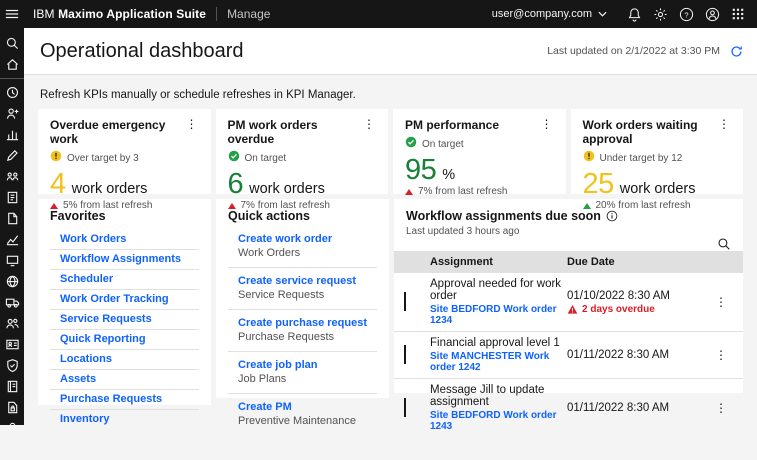 This screenshot has width=757, height=460. I want to click on user-menu: user@company.com, so click(549, 14).